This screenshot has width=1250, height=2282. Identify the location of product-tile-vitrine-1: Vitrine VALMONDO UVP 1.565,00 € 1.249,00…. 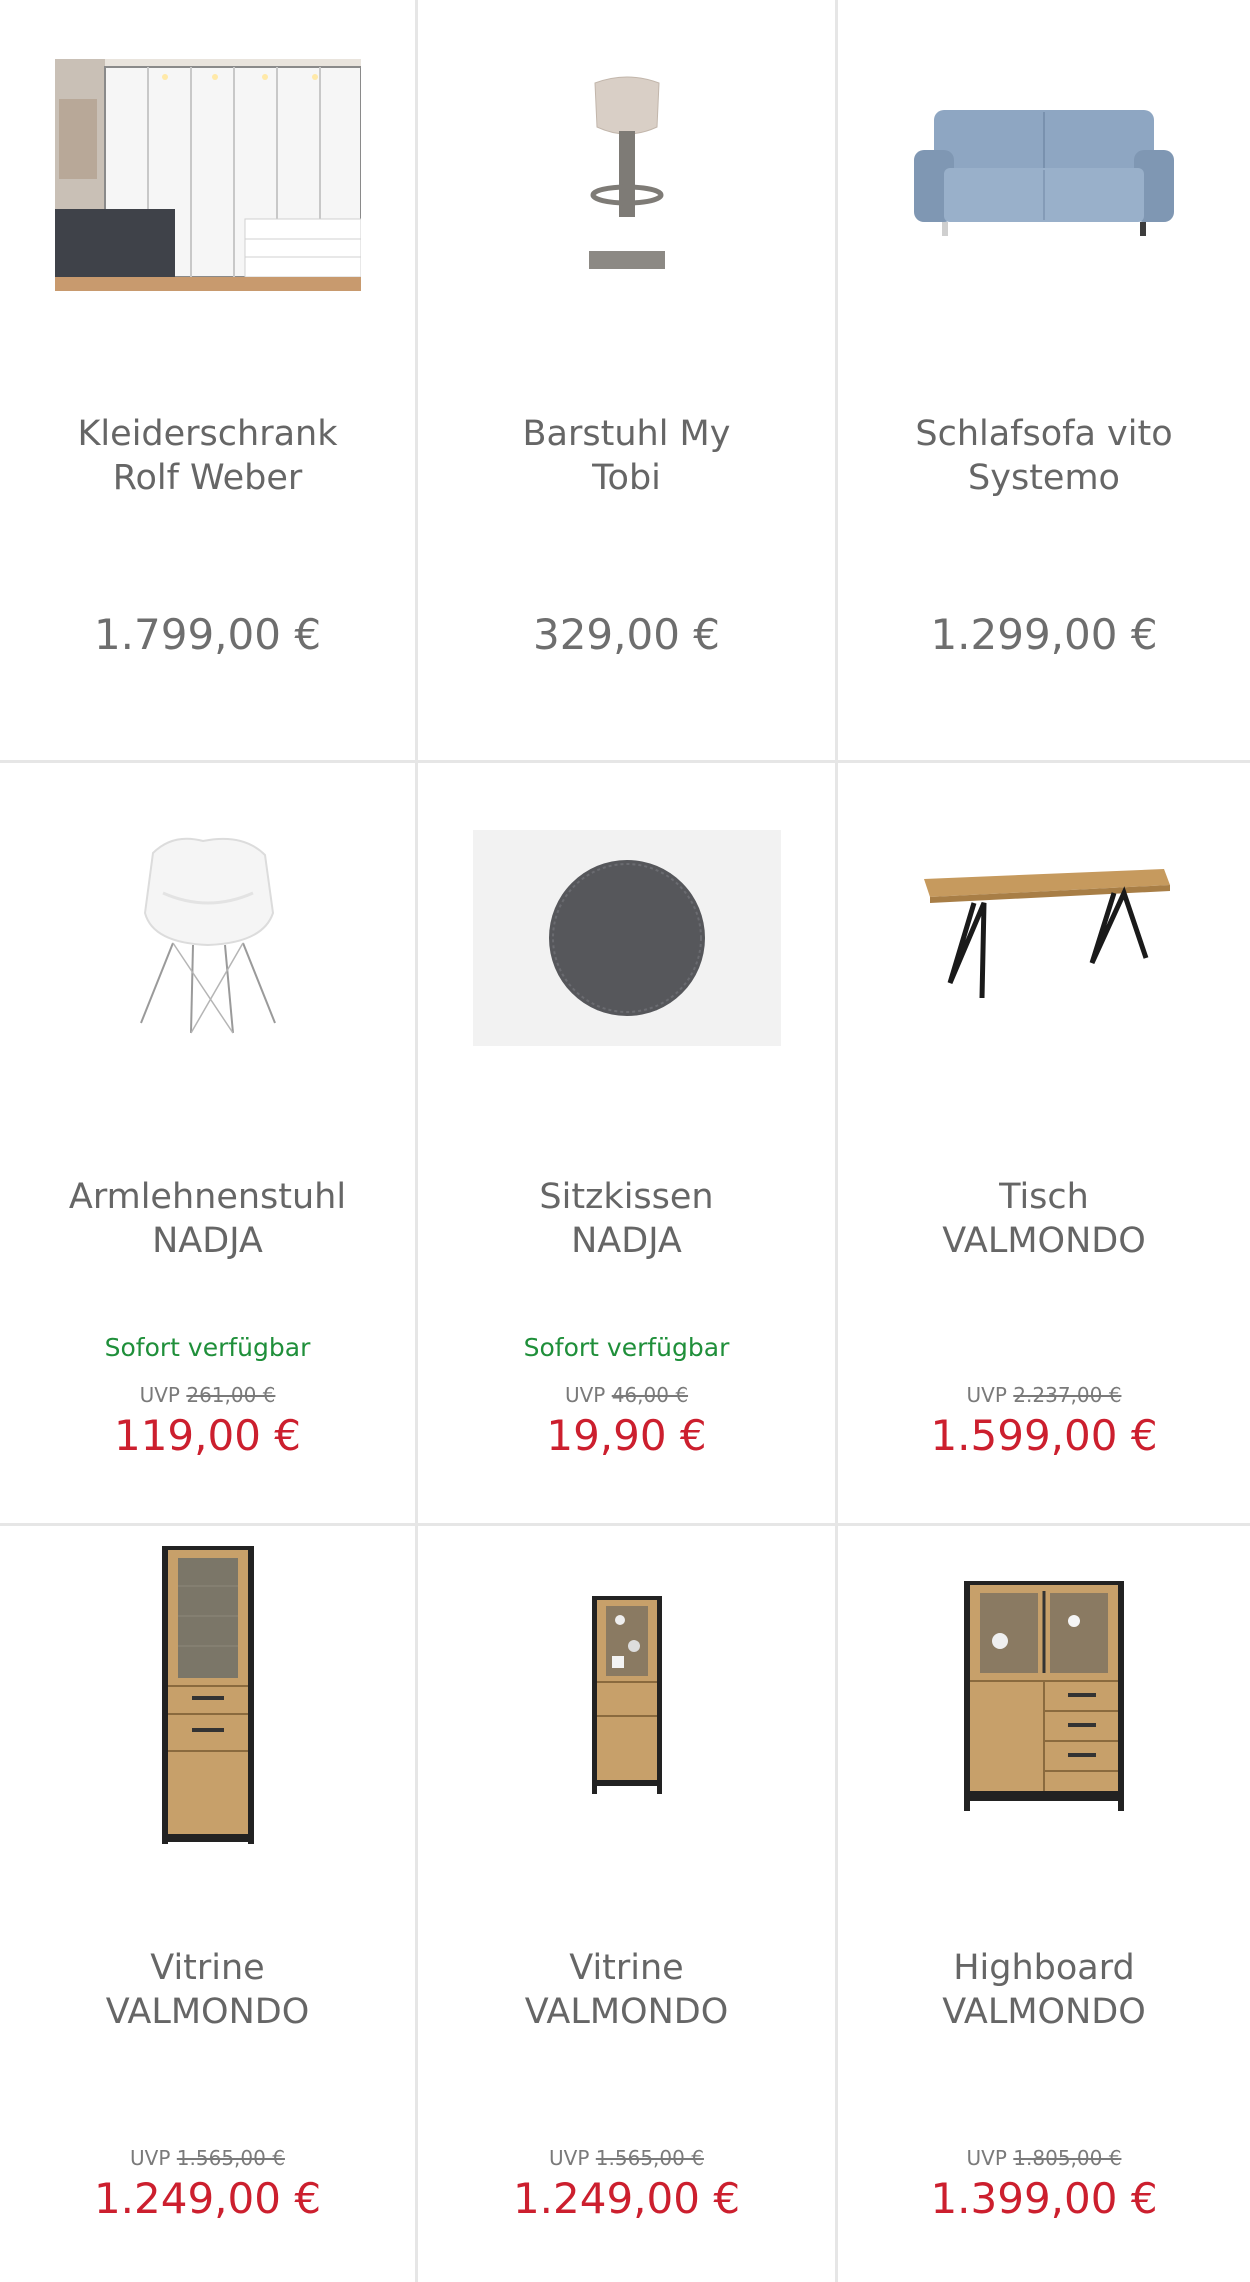
(209, 1904).